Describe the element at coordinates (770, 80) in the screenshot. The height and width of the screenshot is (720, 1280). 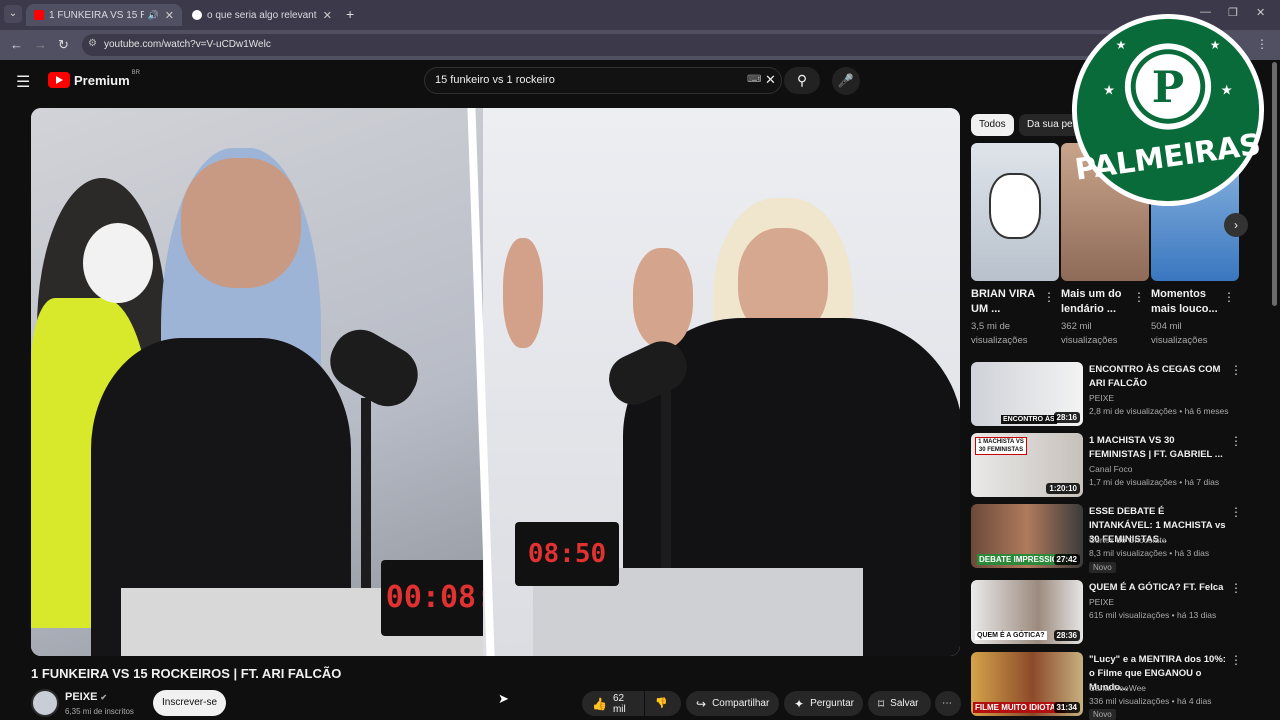
I see `clear-search-icon: ✕` at that location.